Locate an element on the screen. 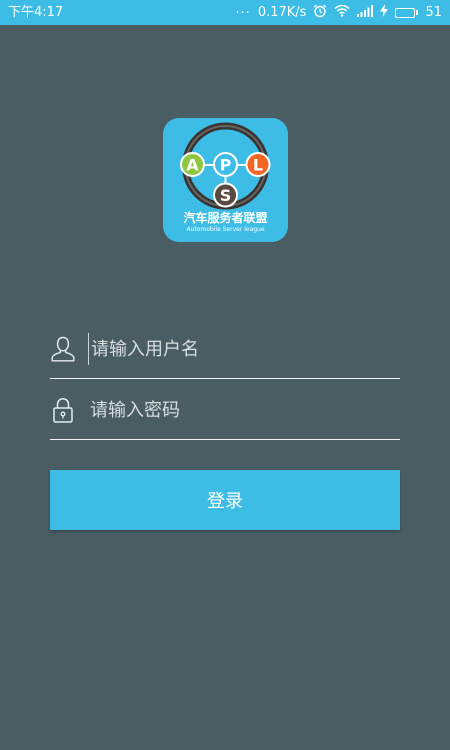 The height and width of the screenshot is (750, 450). password-input is located at coordinates (239, 410).